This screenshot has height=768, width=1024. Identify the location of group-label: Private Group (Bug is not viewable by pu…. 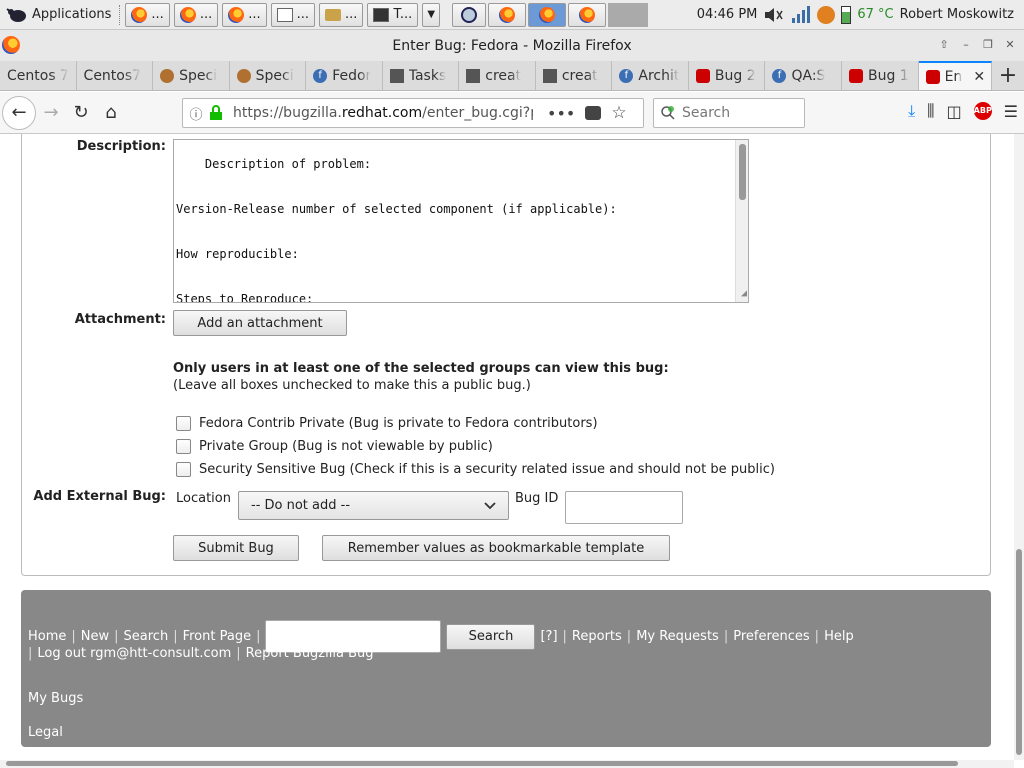
(346, 446).